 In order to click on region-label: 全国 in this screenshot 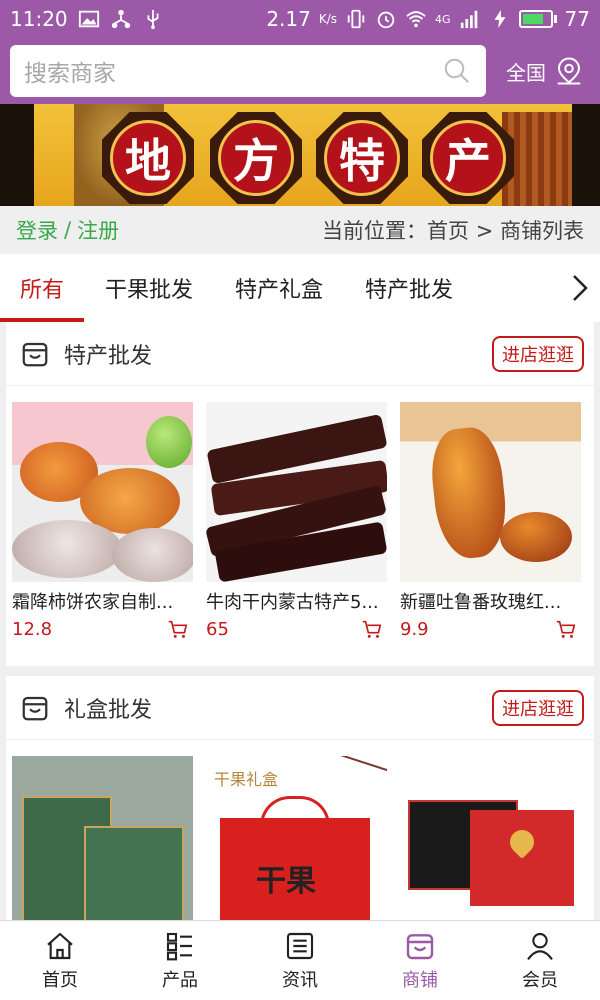, I will do `click(526, 72)`.